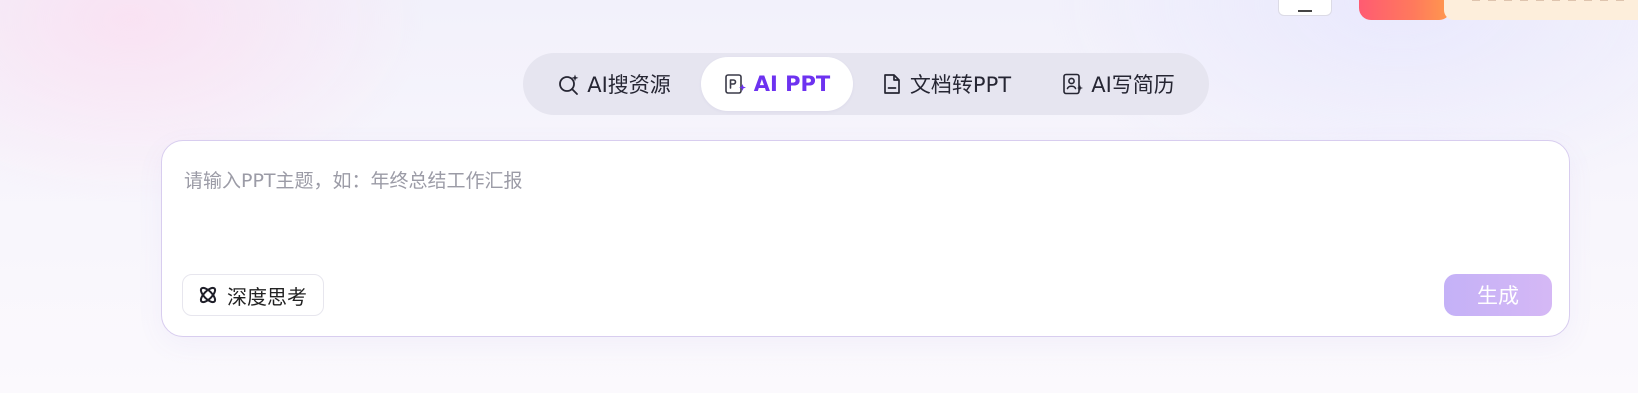 The height and width of the screenshot is (393, 1638). Describe the element at coordinates (208, 295) in the screenshot. I see `atom-orbit-icon` at that location.